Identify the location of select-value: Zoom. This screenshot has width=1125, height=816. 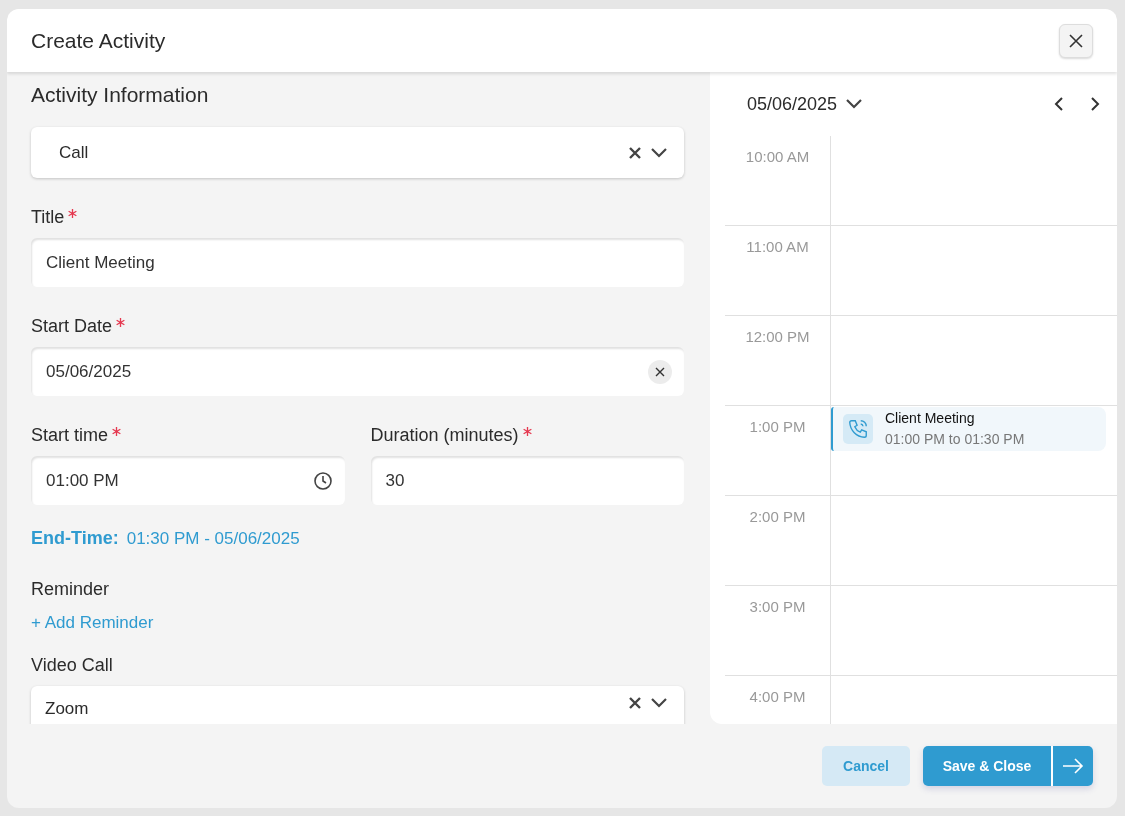
(67, 708).